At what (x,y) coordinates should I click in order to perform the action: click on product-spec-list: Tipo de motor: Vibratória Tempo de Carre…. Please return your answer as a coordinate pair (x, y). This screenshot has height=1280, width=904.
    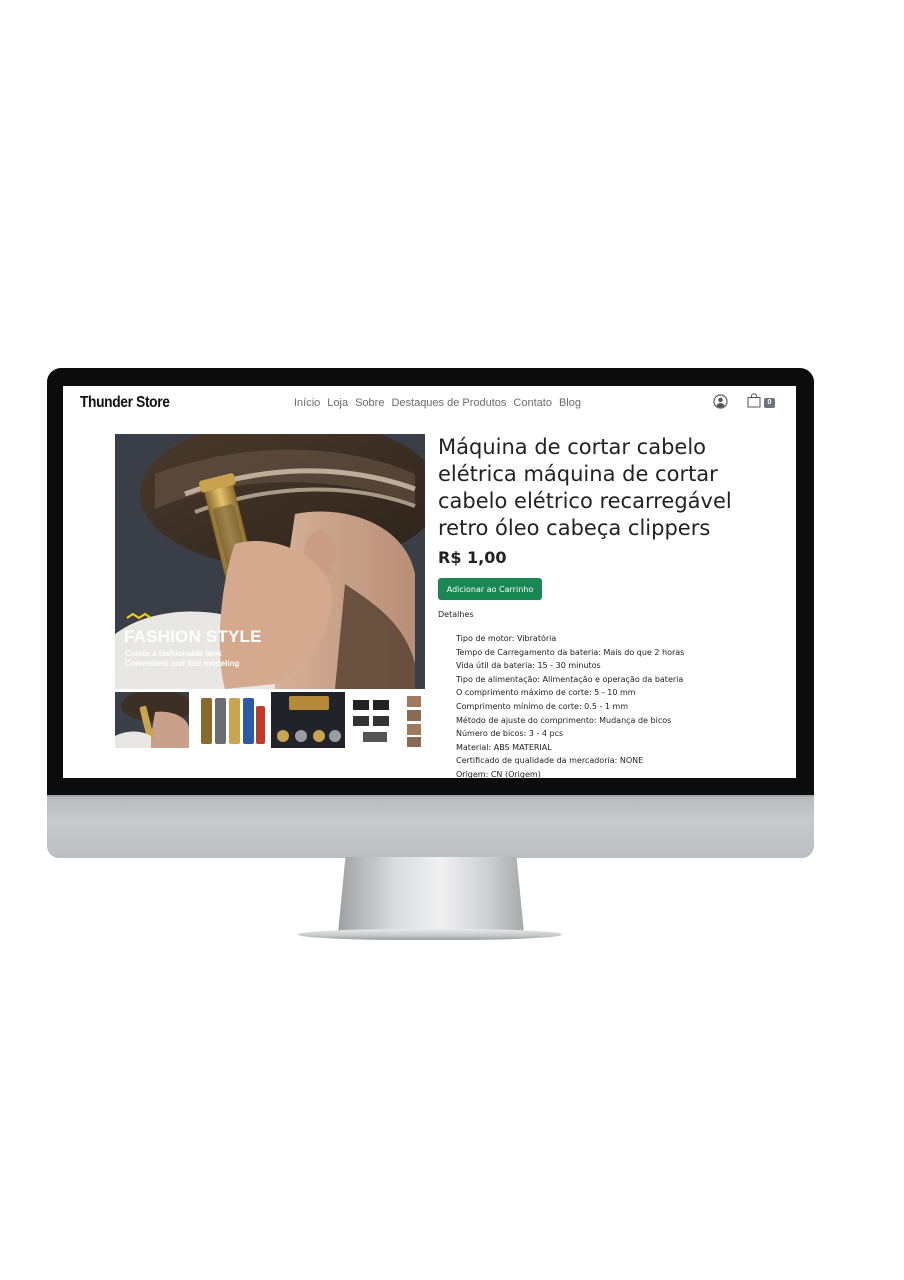
    Looking at the image, I should click on (570, 705).